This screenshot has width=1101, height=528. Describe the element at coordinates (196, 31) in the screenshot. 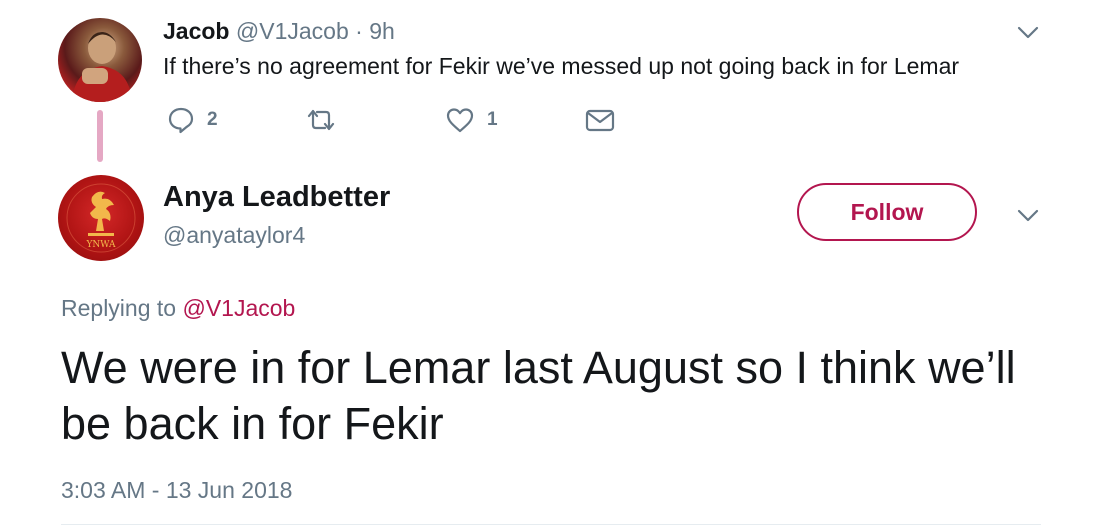

I see `parent-display-name: Jacob` at that location.